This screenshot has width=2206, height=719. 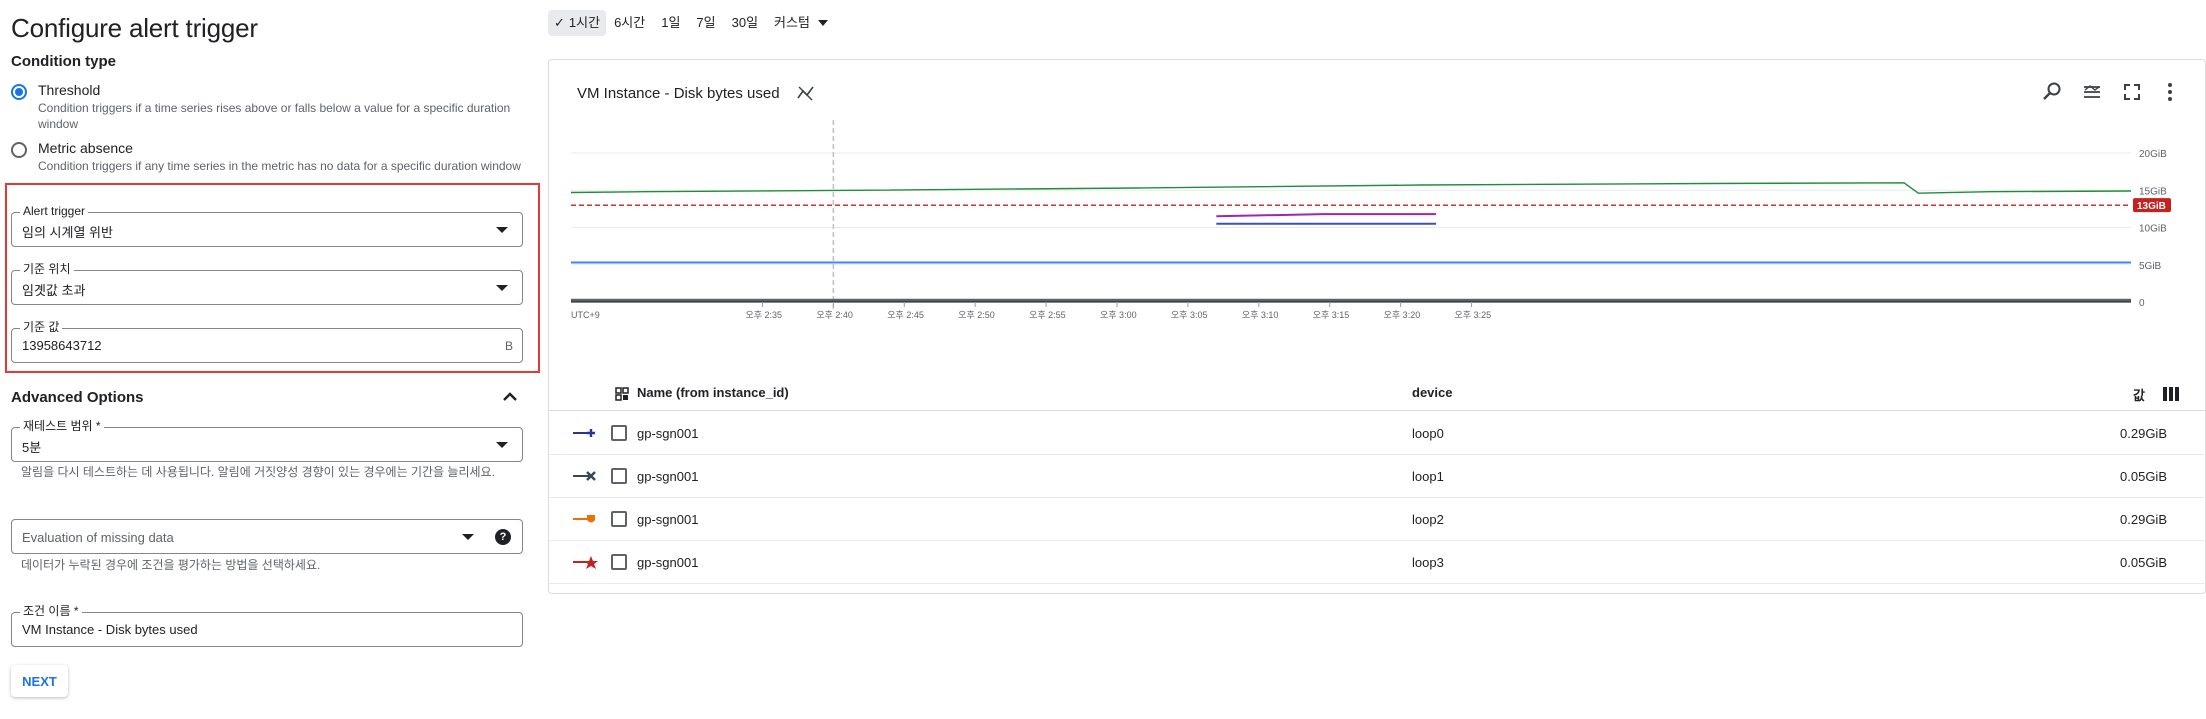 What do you see at coordinates (134, 28) in the screenshot?
I see `page-title: Configure alert trigger` at bounding box center [134, 28].